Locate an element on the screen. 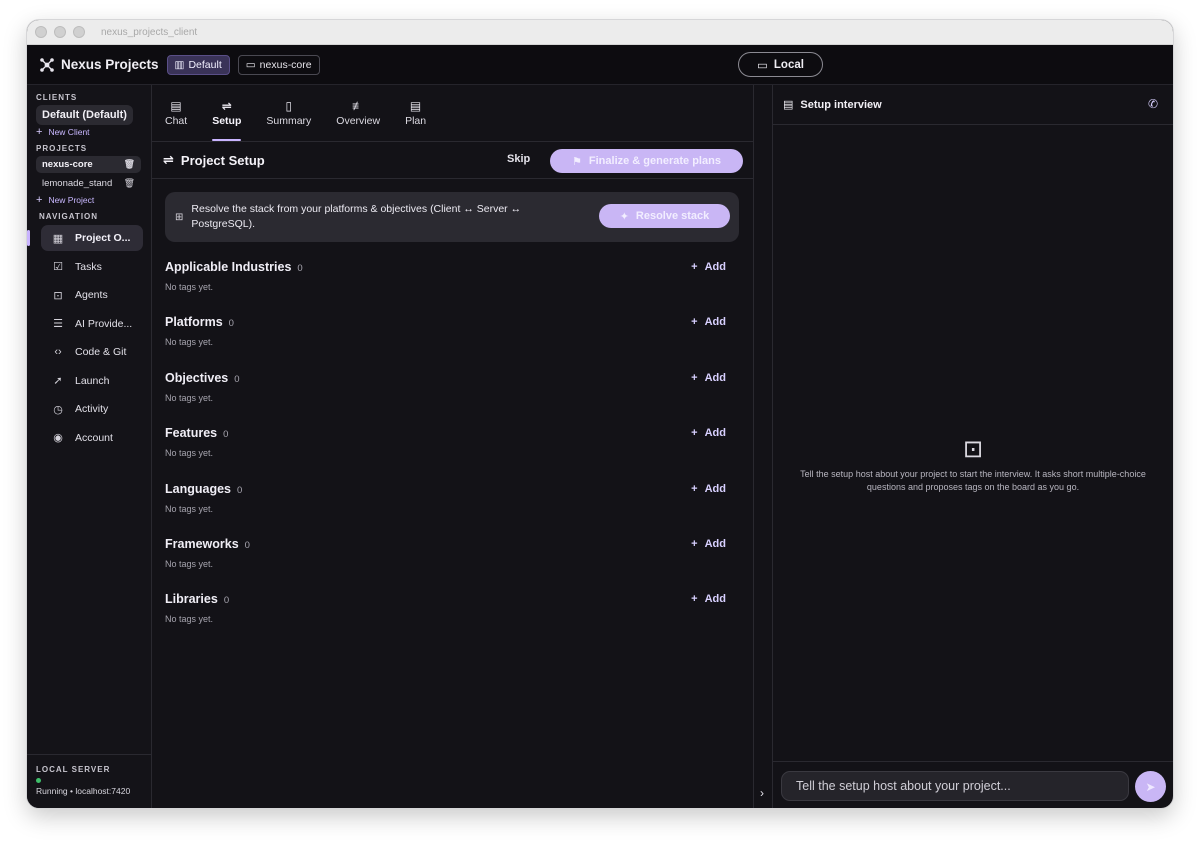  building-icon: ▥ is located at coordinates (179, 64).